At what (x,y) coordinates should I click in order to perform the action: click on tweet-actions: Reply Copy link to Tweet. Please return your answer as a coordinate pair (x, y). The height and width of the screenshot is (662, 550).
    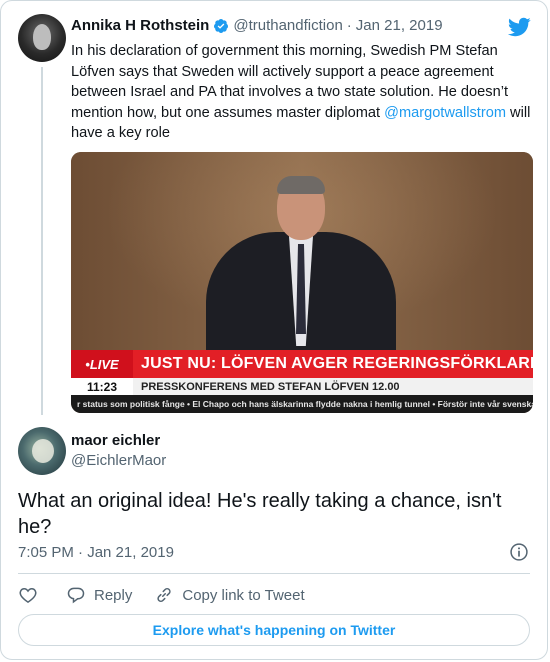
    Looking at the image, I should click on (161, 595).